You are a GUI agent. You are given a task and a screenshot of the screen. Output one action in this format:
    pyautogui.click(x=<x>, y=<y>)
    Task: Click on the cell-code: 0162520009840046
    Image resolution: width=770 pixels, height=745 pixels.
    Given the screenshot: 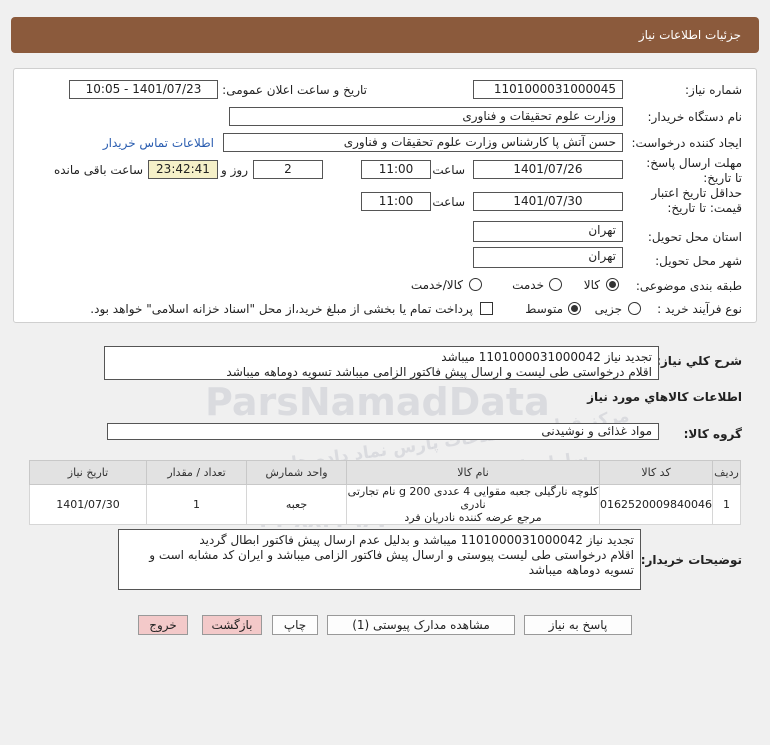 What is the action you would take?
    pyautogui.click(x=656, y=504)
    